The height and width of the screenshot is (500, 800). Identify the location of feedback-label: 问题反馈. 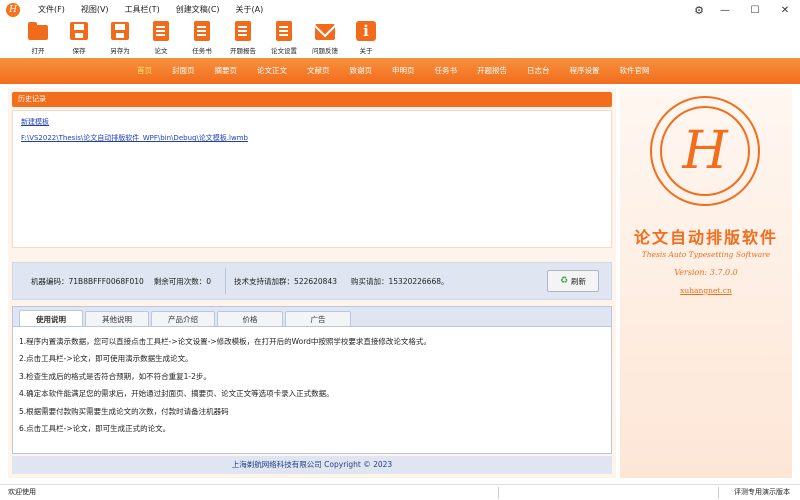
(325, 51).